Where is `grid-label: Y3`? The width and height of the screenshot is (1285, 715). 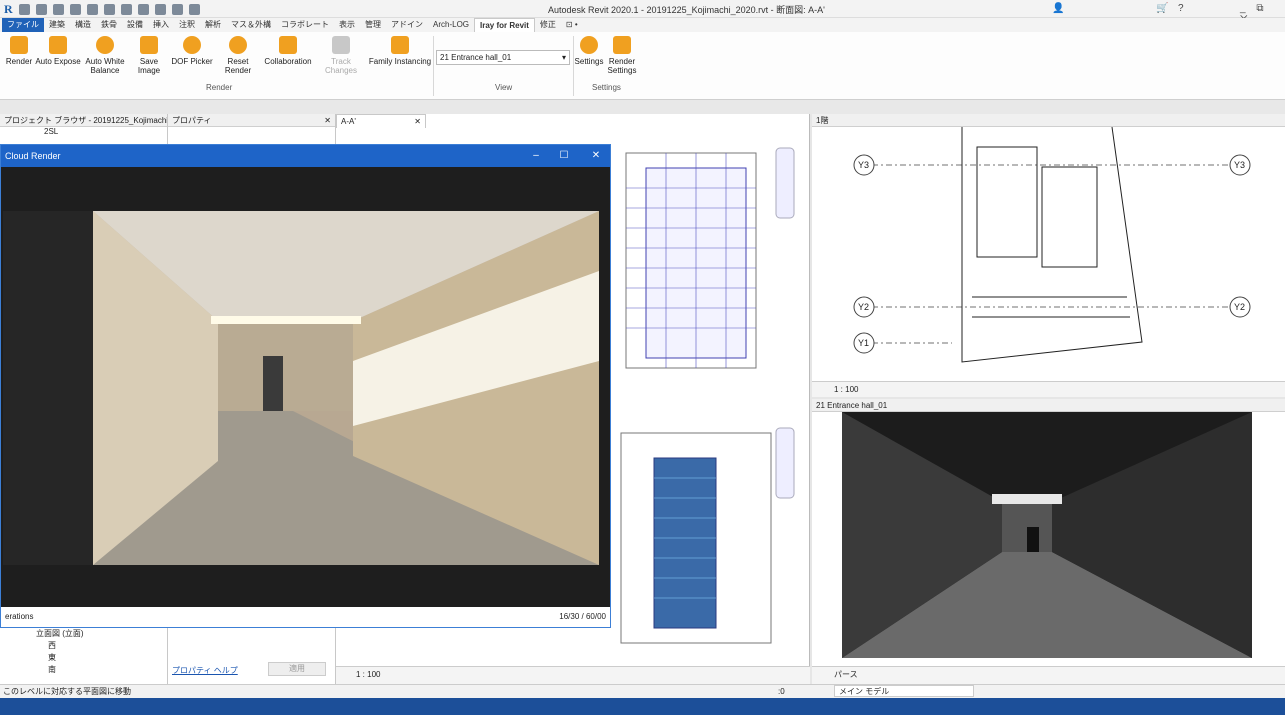 grid-label: Y3 is located at coordinates (864, 165).